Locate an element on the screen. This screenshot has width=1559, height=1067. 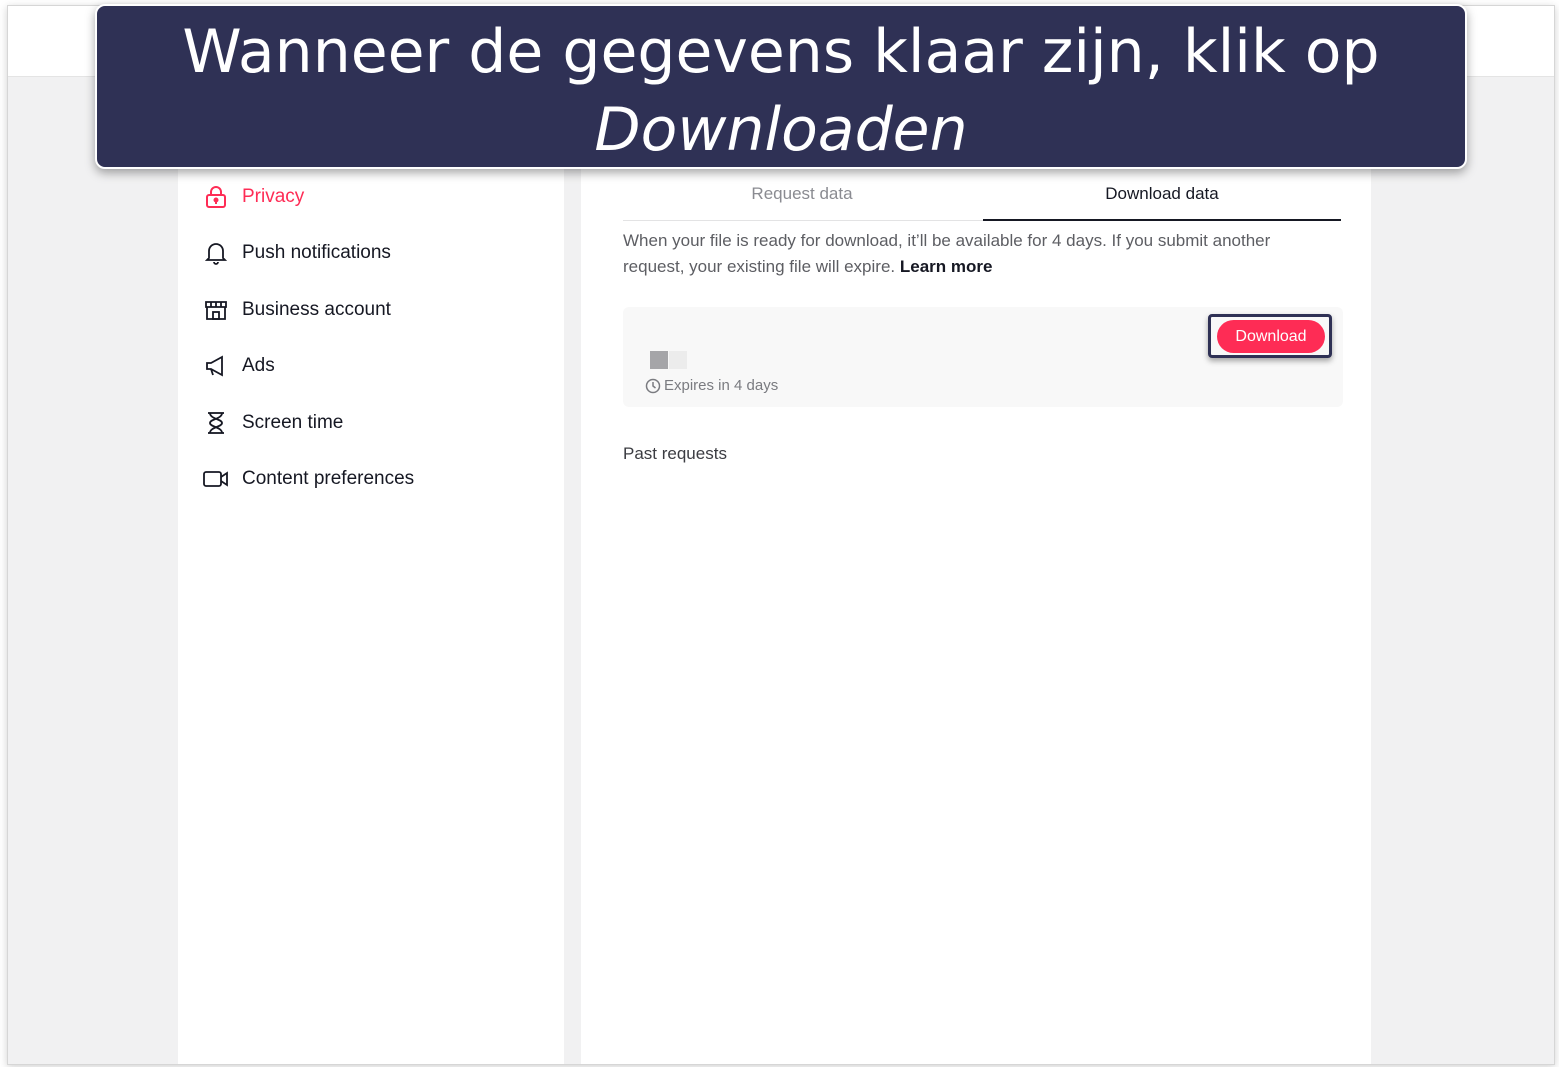
sidebar-item-label: Privacy is located at coordinates (273, 196).